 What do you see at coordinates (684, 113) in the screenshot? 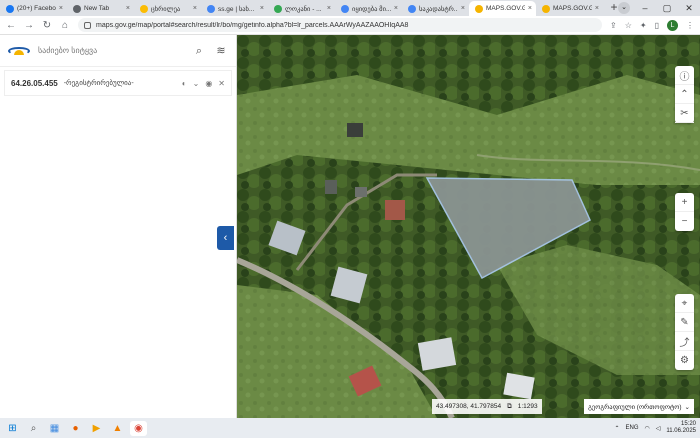
I see `measure-tools-icon: ✂` at bounding box center [684, 113].